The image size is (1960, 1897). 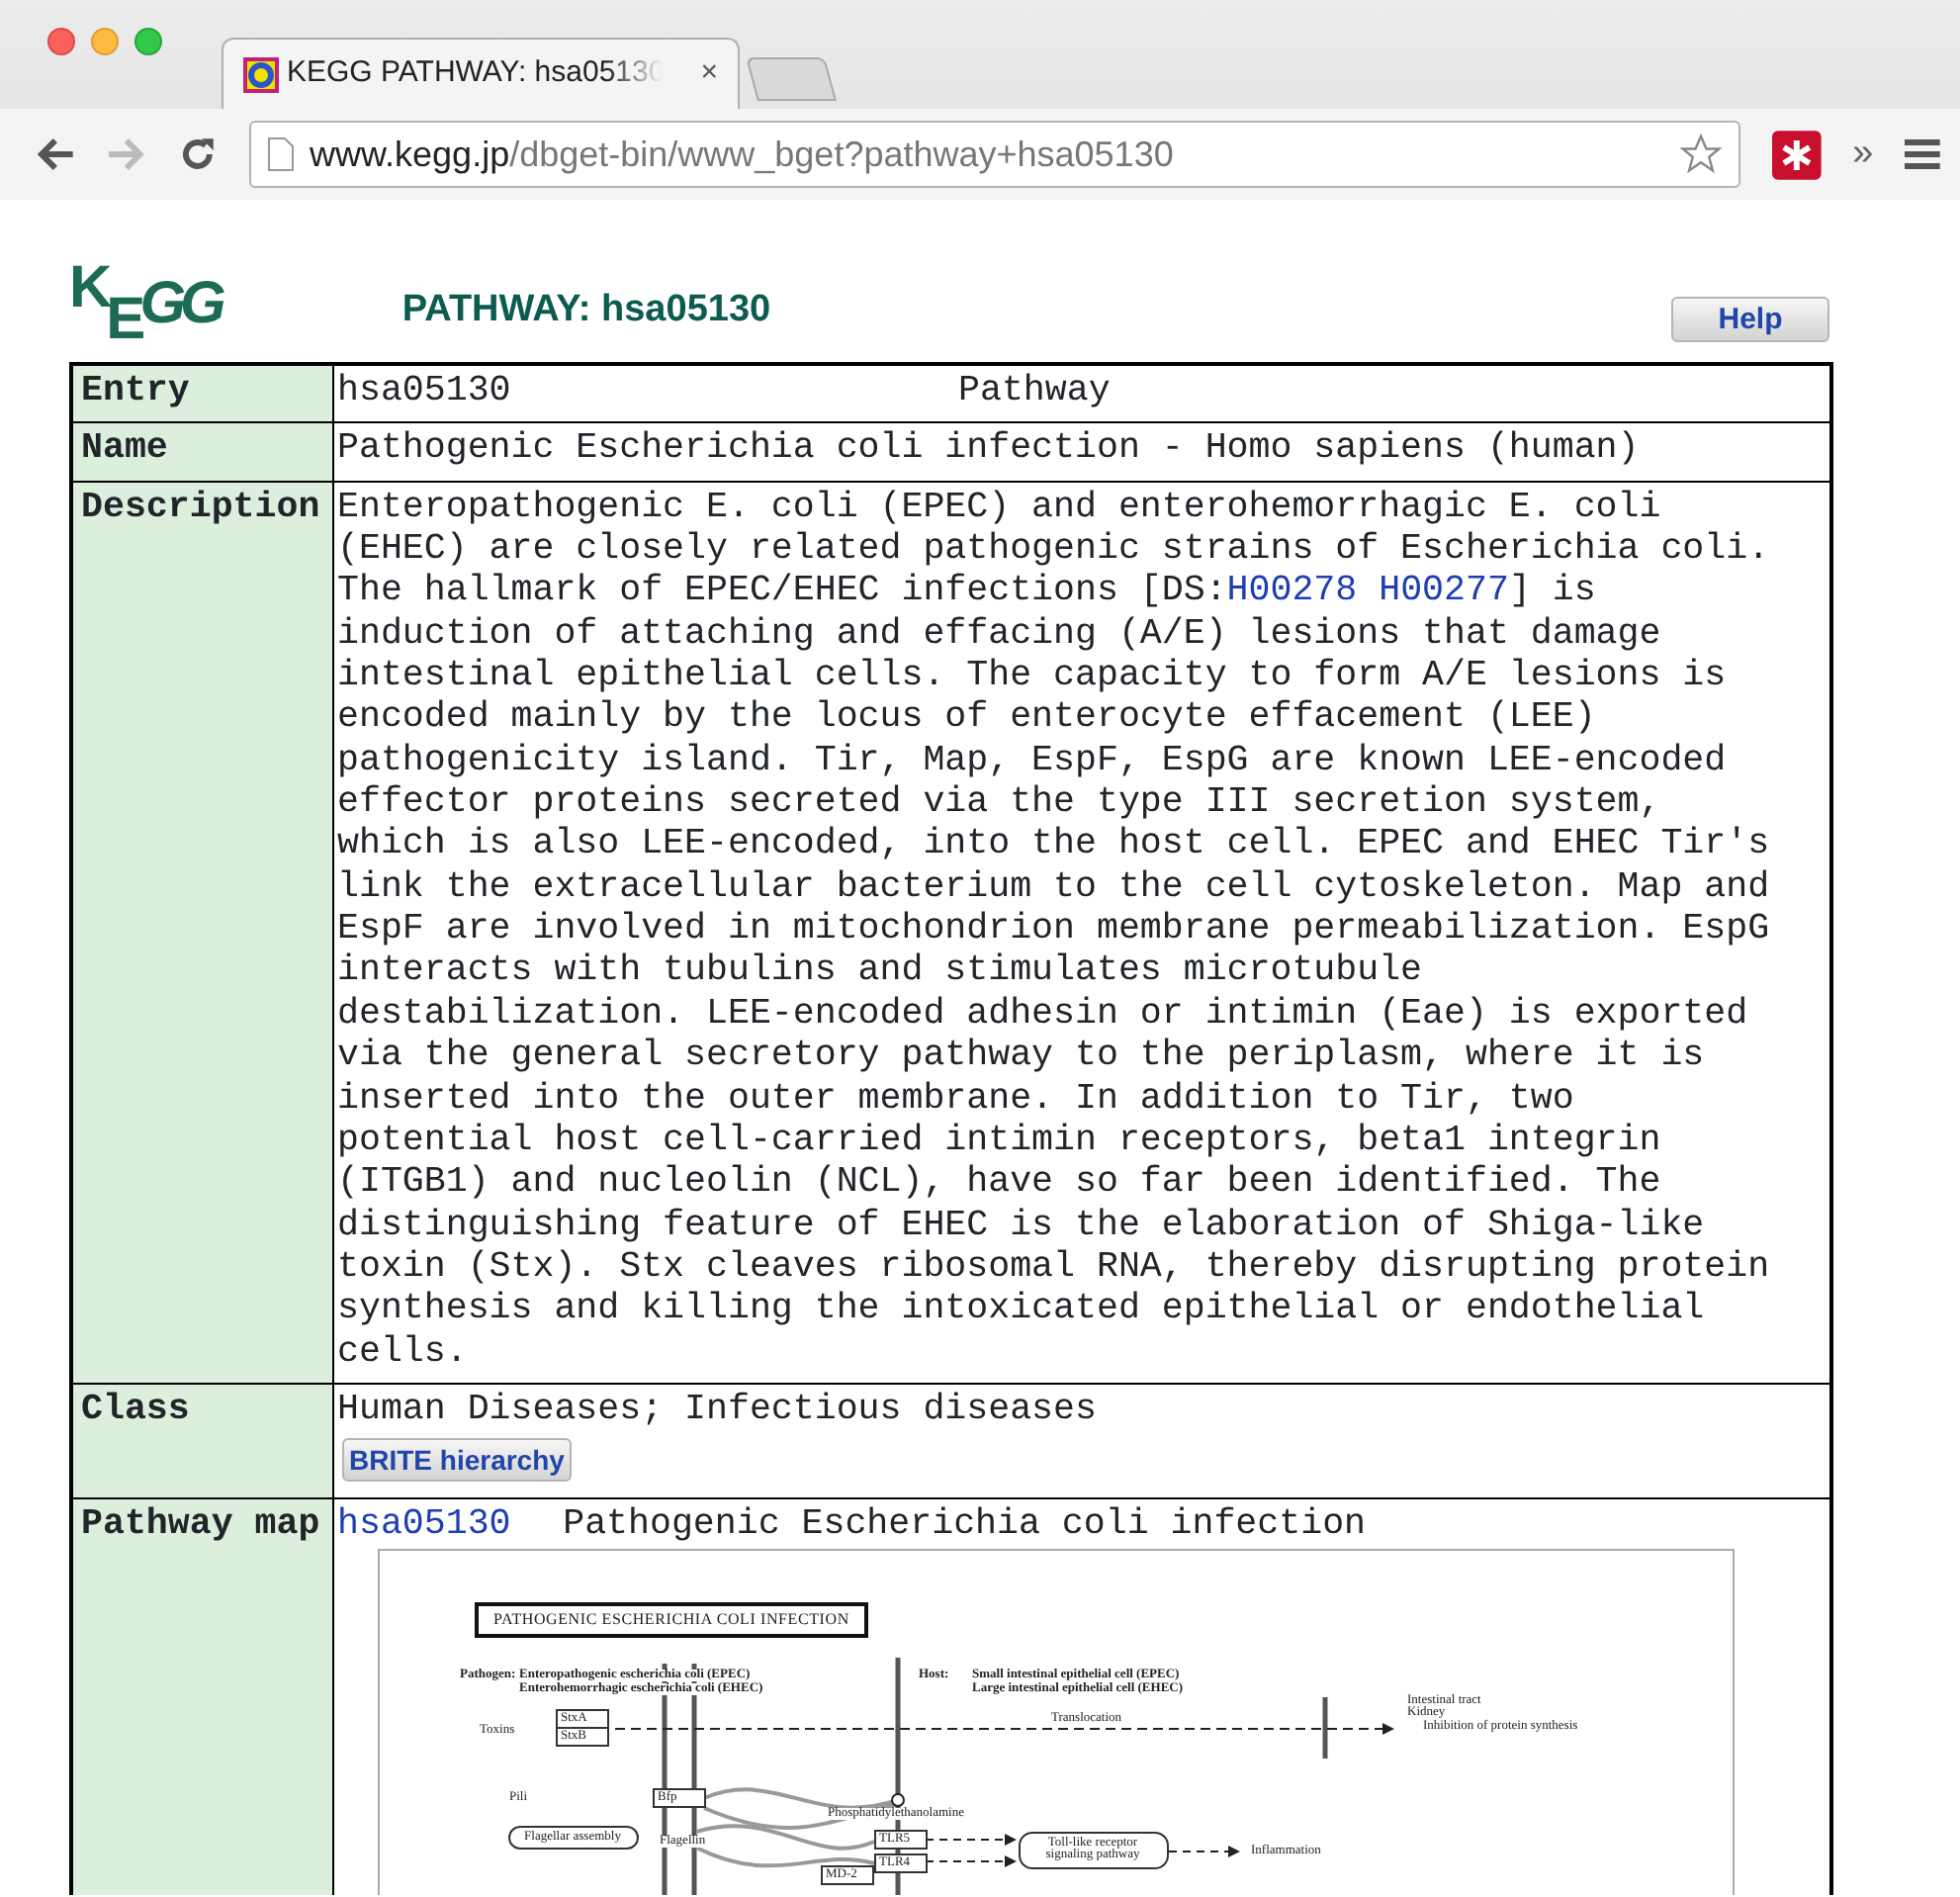 What do you see at coordinates (201, 452) in the screenshot?
I see `row-label: Name` at bounding box center [201, 452].